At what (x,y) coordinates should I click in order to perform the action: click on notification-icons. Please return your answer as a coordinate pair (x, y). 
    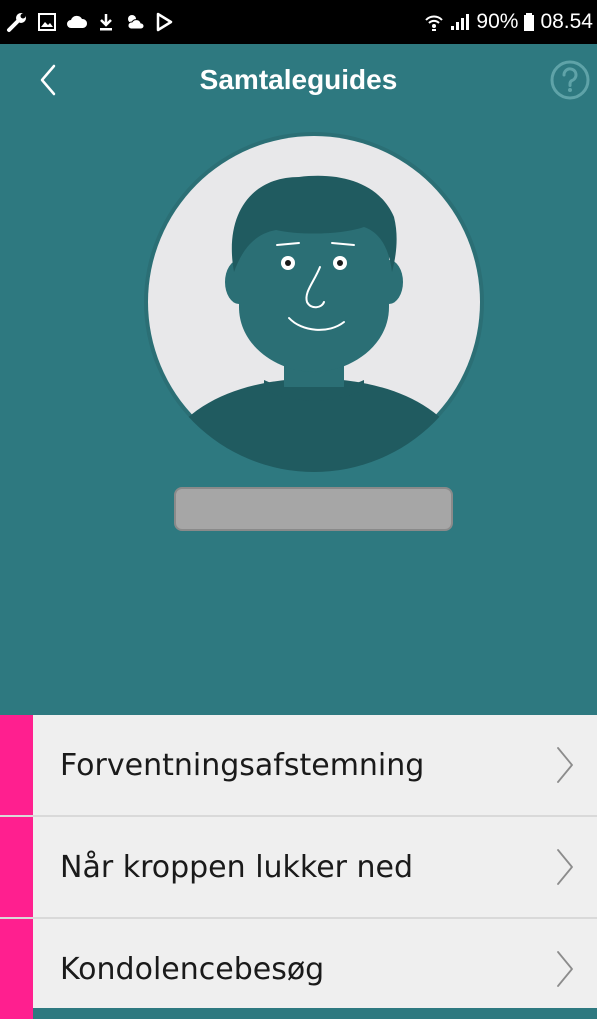
    Looking at the image, I should click on (89, 22).